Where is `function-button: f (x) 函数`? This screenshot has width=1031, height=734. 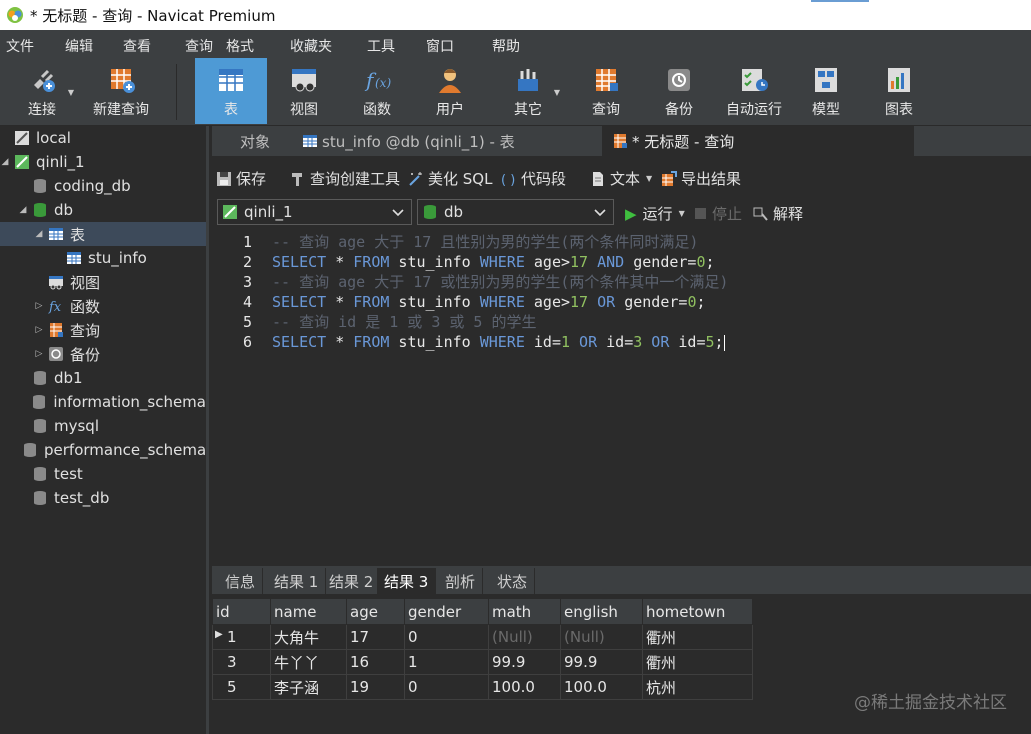
function-button: f (x) 函数 is located at coordinates (377, 91).